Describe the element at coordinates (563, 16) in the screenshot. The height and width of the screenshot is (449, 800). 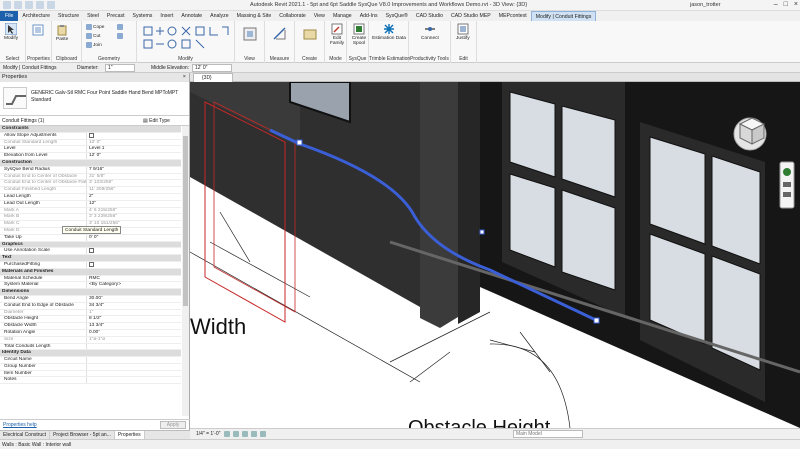
I see `tab-modify-conduit-fittings: Modify | Conduit Fittings` at that location.